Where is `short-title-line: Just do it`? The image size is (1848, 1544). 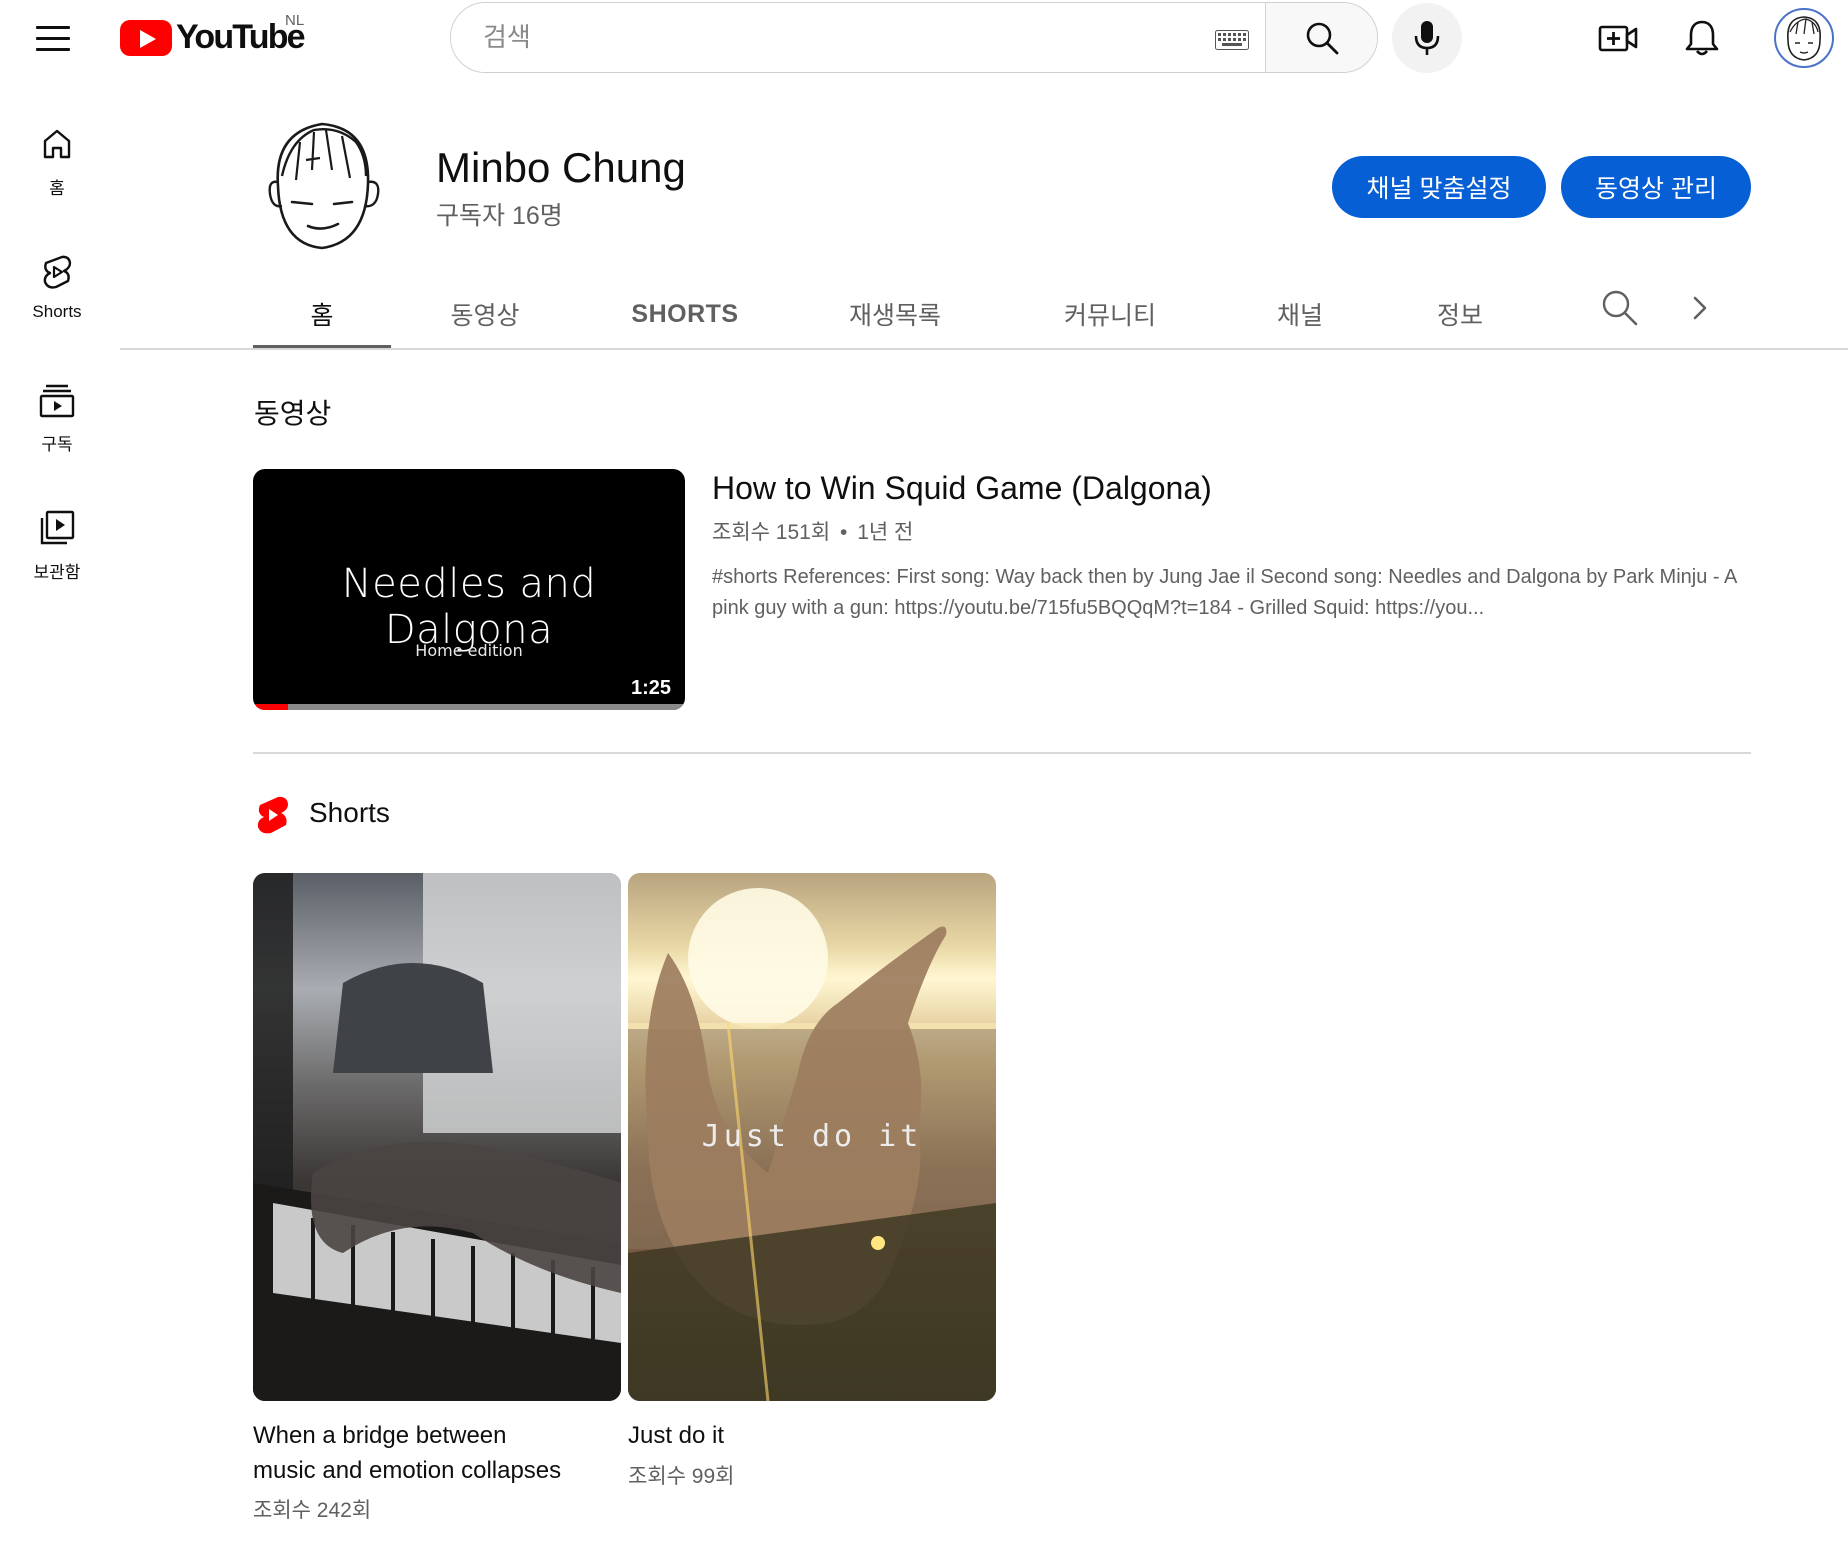
short-title-line: Just do it is located at coordinates (676, 1435).